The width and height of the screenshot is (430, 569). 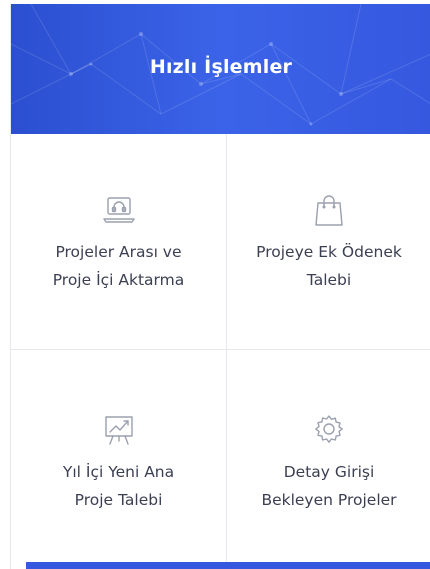 I want to click on shopping-bag-icon, so click(x=329, y=210).